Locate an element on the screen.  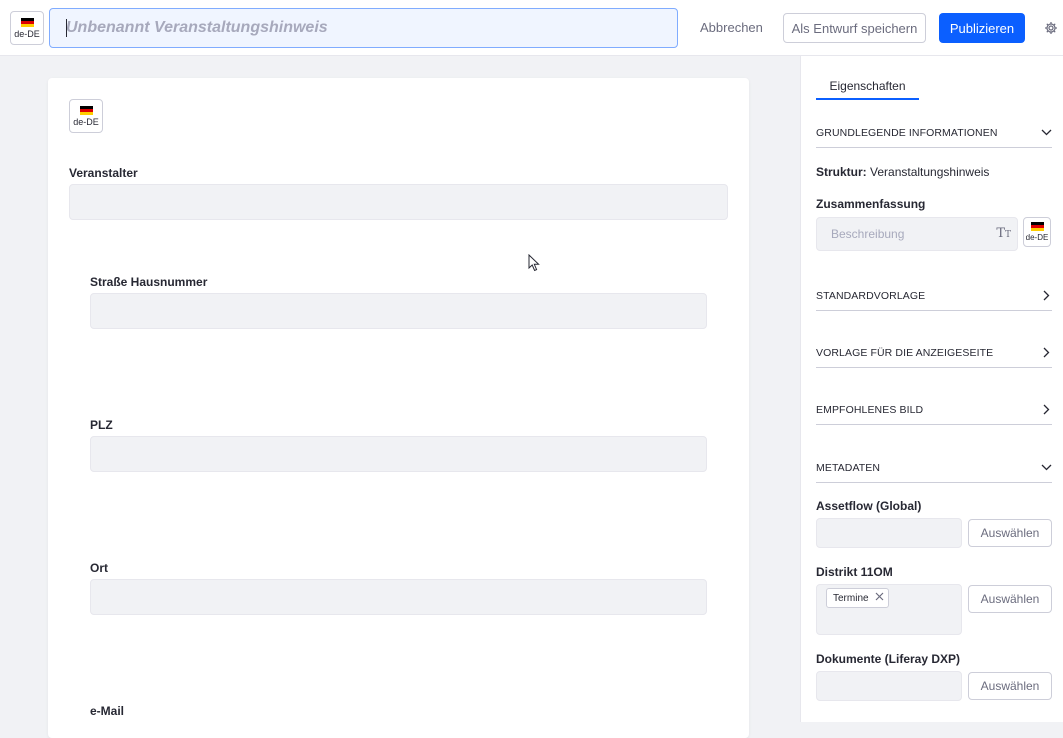
field-label-plz: PLZ is located at coordinates (101, 425).